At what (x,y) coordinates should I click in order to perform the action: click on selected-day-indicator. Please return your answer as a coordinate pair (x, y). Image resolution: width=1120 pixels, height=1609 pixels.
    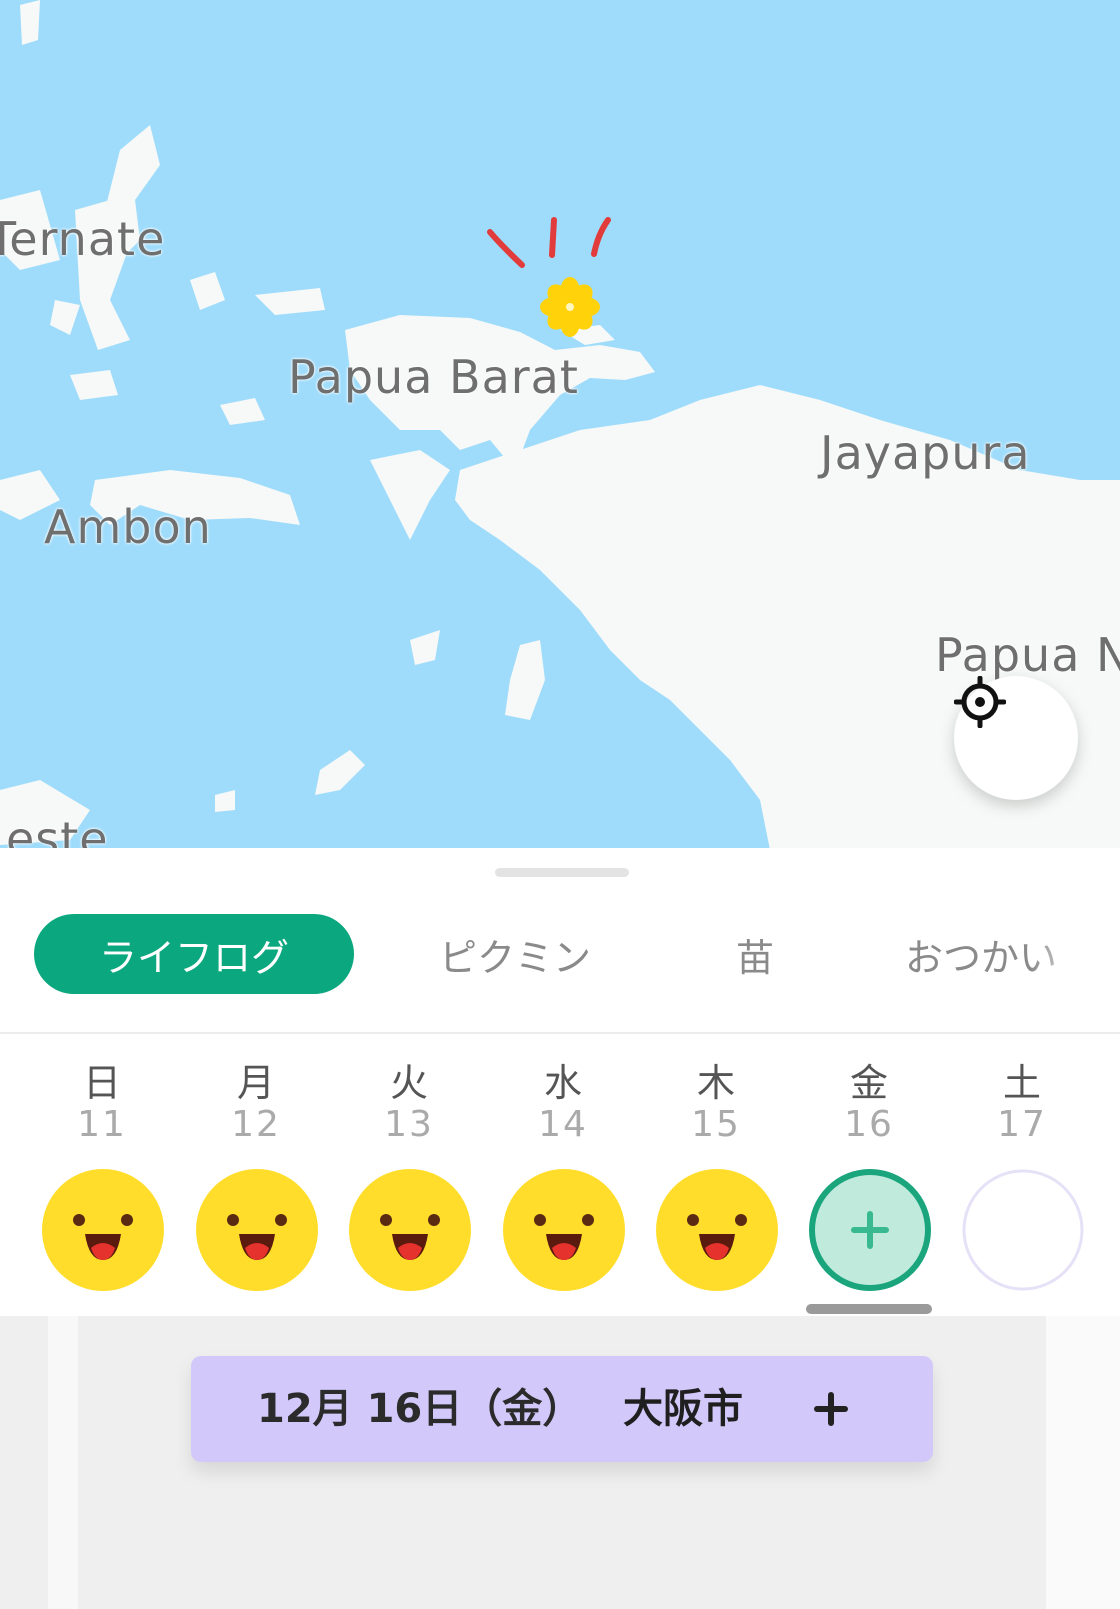
    Looking at the image, I should click on (869, 1309).